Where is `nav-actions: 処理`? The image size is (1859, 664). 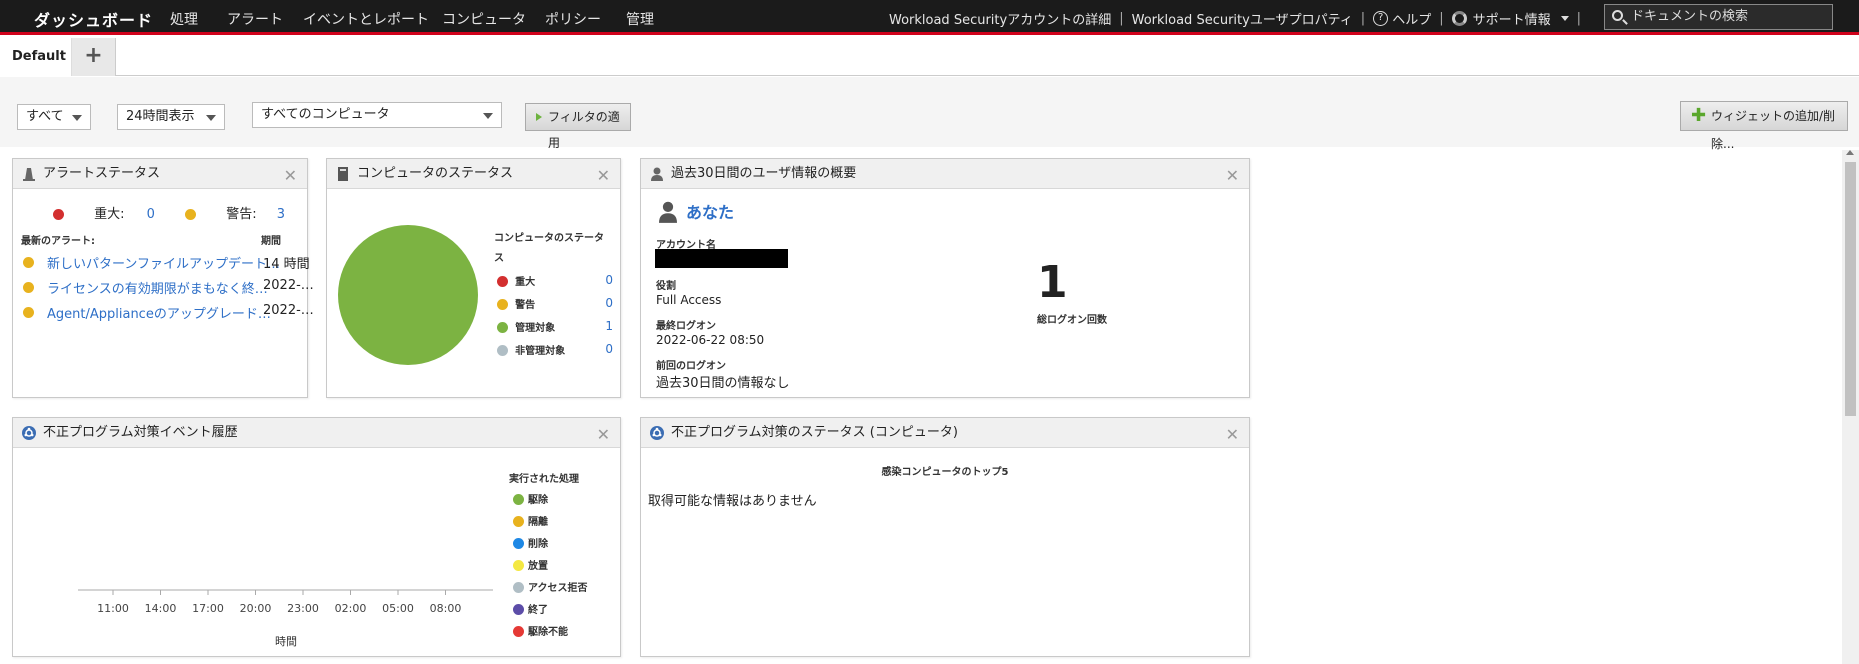
nav-actions: 処理 is located at coordinates (184, 19).